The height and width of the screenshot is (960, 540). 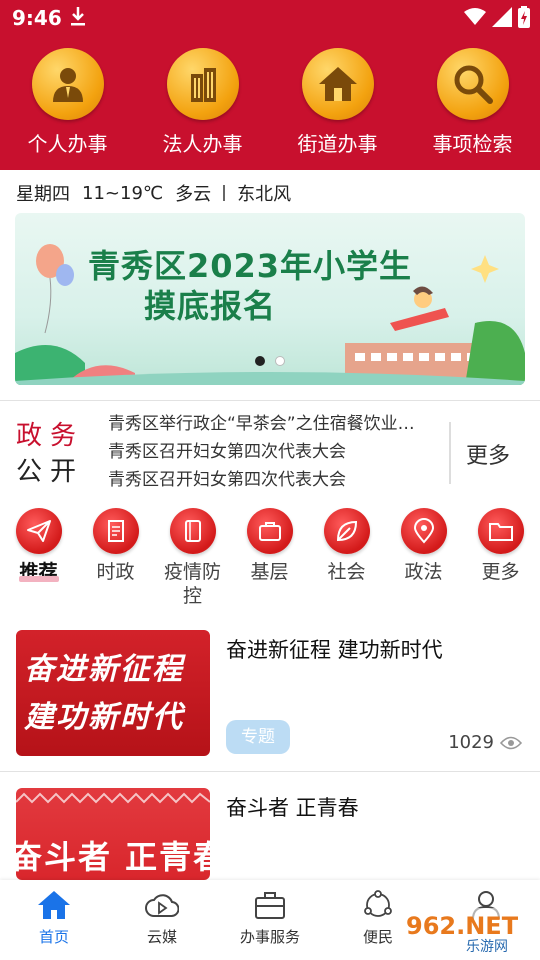 I want to click on tab-epidemic: 疫情防控, so click(x=192, y=558).